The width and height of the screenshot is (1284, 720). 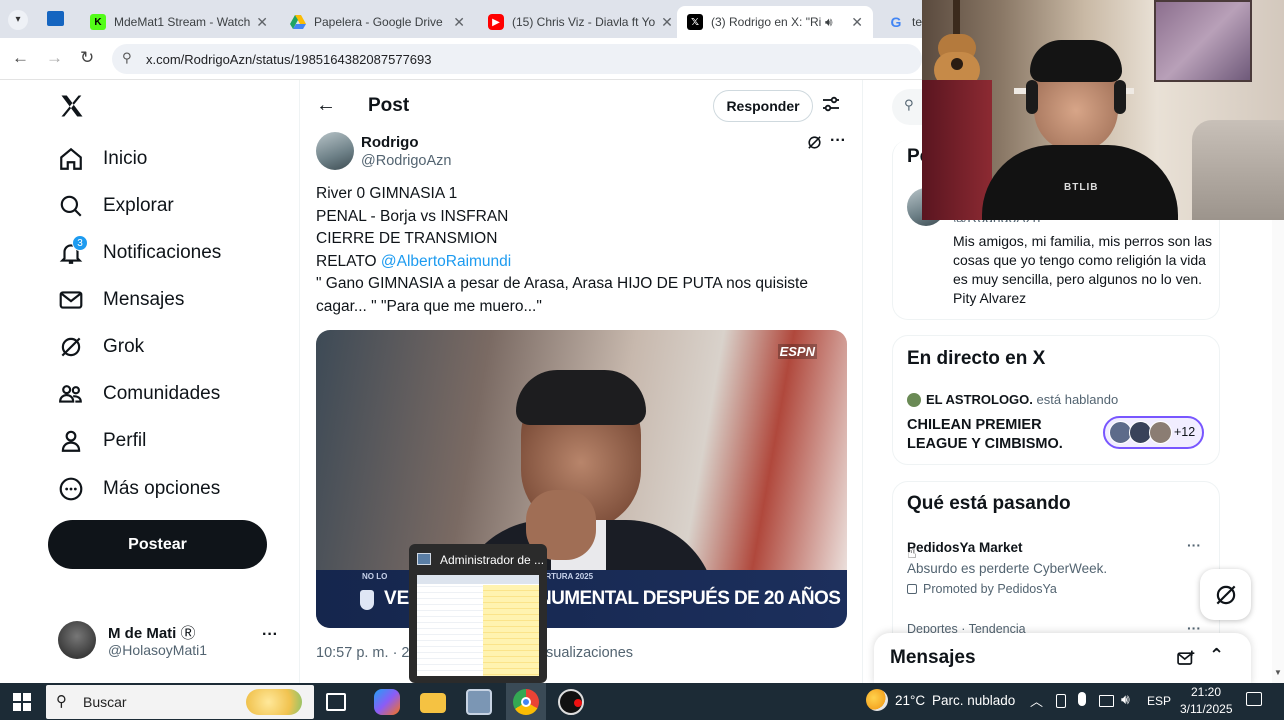 I want to click on author-handle: @RodrigoAzn, so click(x=406, y=161).